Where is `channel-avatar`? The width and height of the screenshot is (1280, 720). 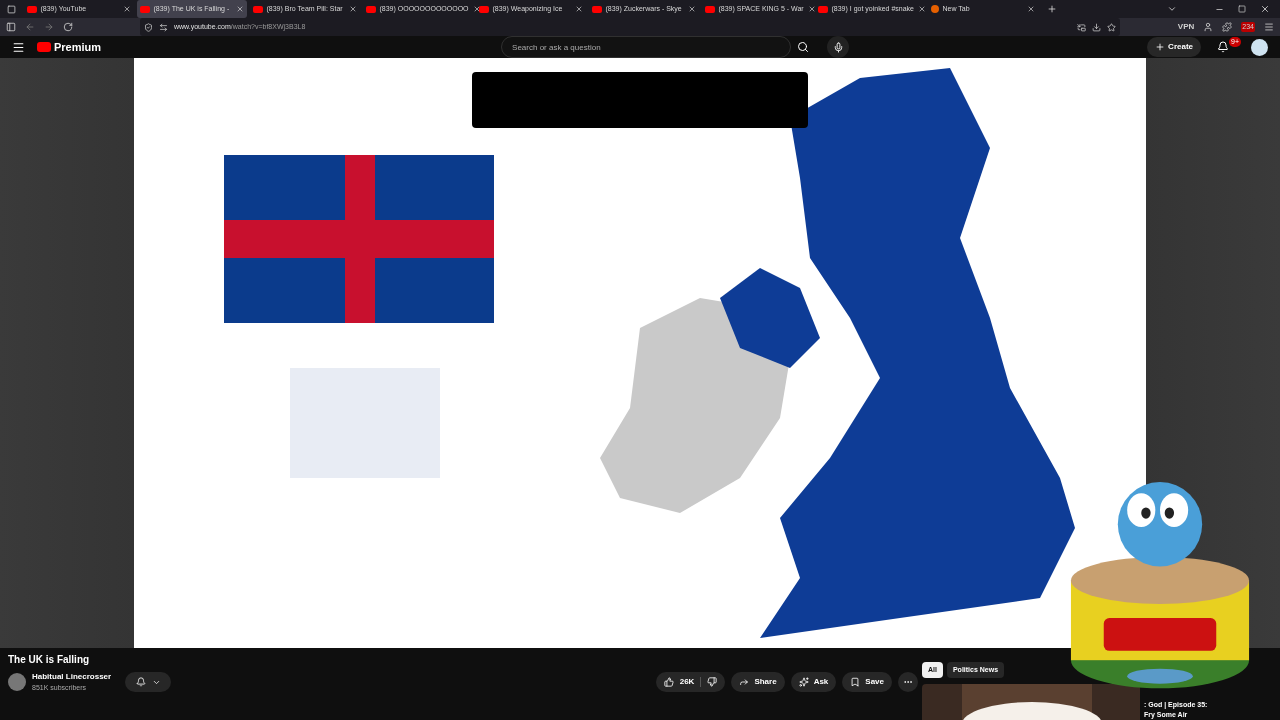 channel-avatar is located at coordinates (17, 682).